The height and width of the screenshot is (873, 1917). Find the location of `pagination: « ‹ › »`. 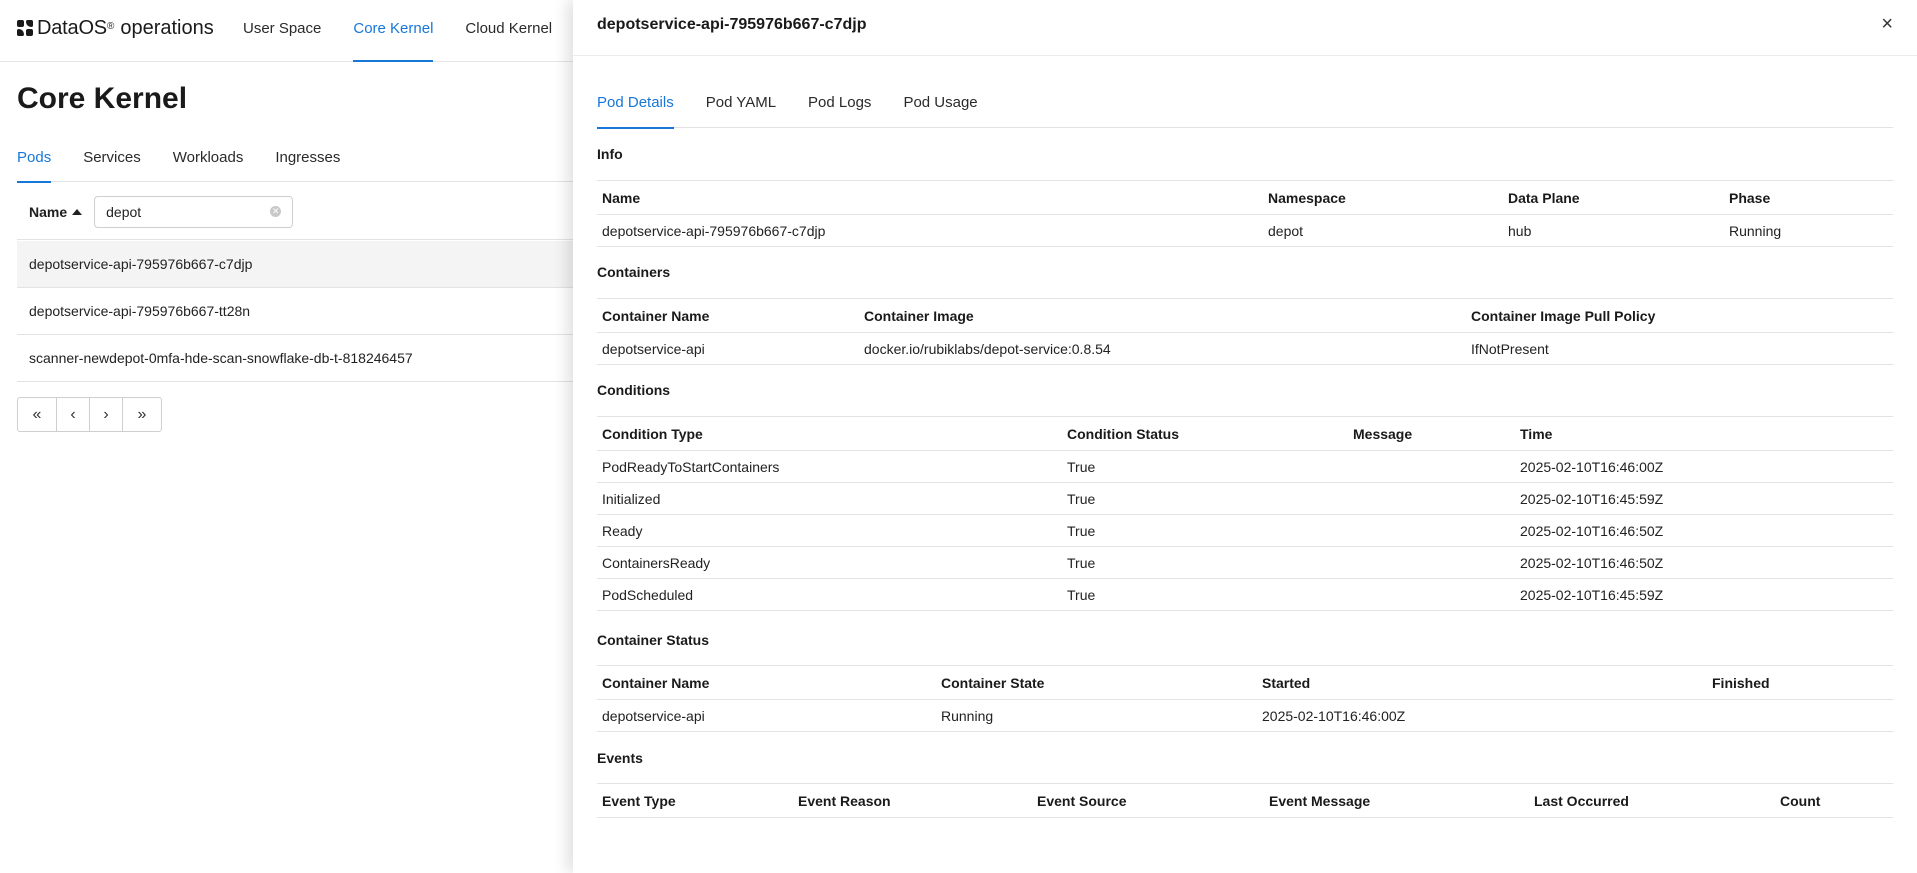

pagination: « ‹ › » is located at coordinates (89, 414).